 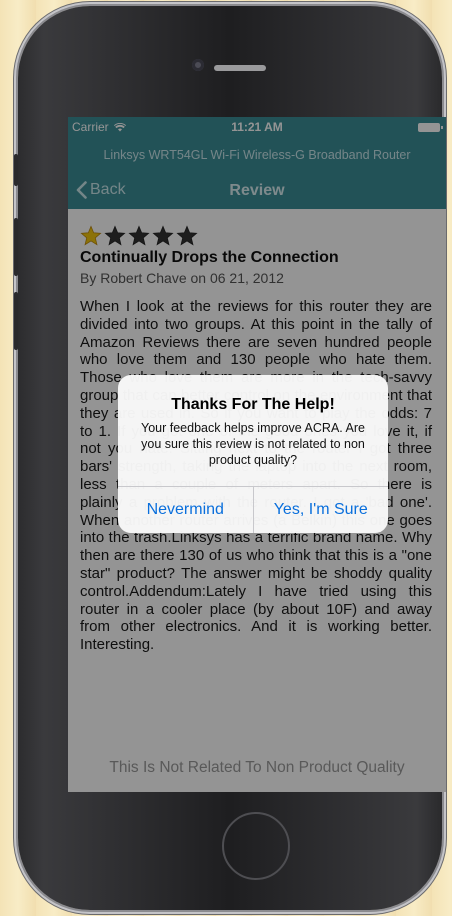 What do you see at coordinates (256, 846) in the screenshot?
I see `home-button` at bounding box center [256, 846].